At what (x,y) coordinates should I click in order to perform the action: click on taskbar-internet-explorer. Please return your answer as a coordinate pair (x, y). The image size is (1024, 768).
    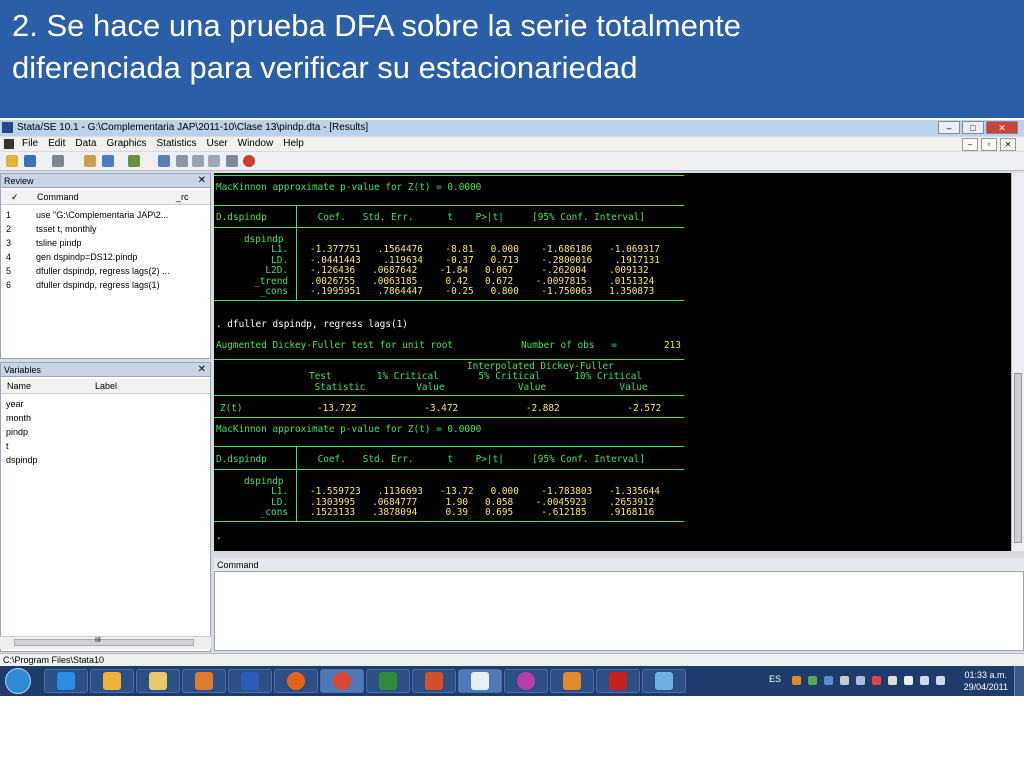
    Looking at the image, I should click on (66, 681).